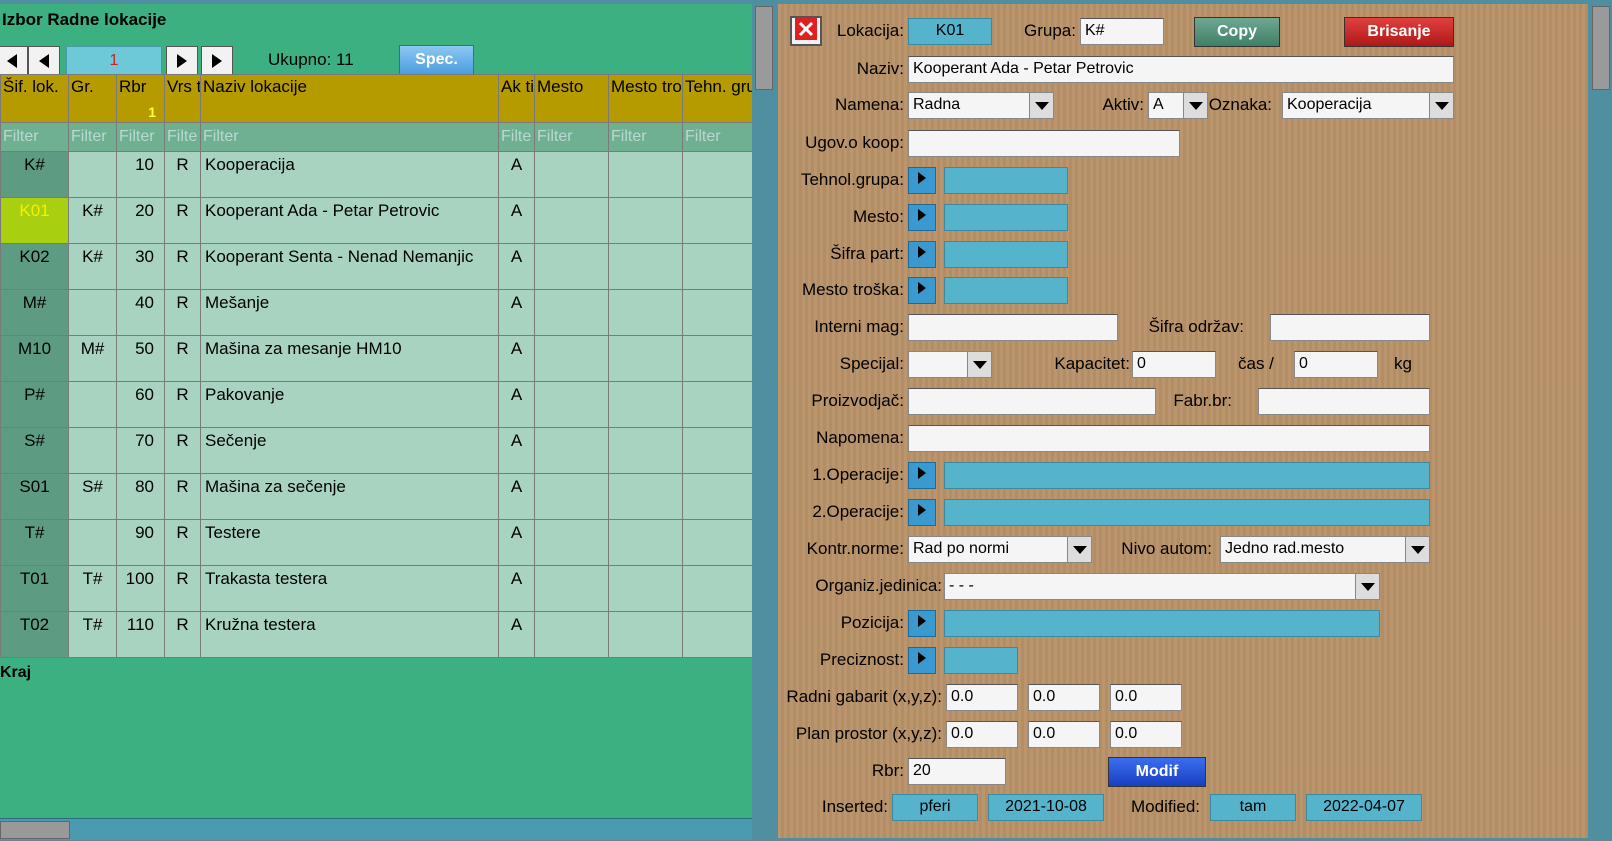 This screenshot has width=1612, height=841. I want to click on form-vertical-scrollbar, so click(1601, 421).